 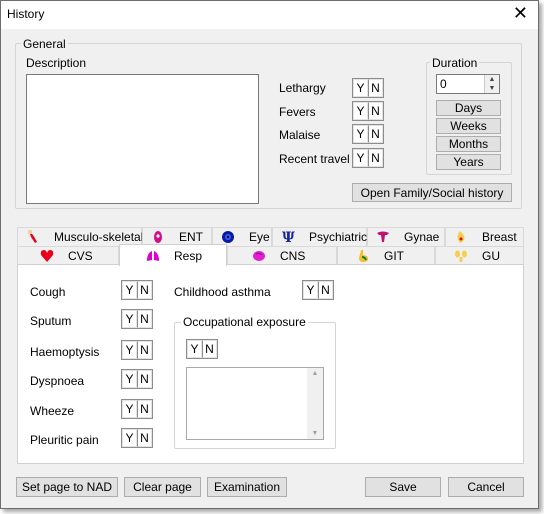 What do you see at coordinates (255, 403) in the screenshot?
I see `occupational-exposure-notes: ▲ ▼` at bounding box center [255, 403].